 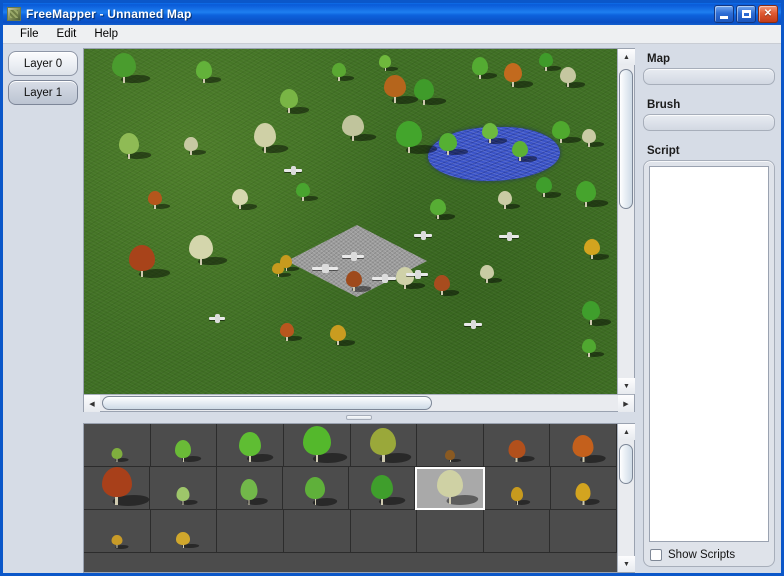 What do you see at coordinates (768, 14) in the screenshot?
I see `close-button: ✕` at bounding box center [768, 14].